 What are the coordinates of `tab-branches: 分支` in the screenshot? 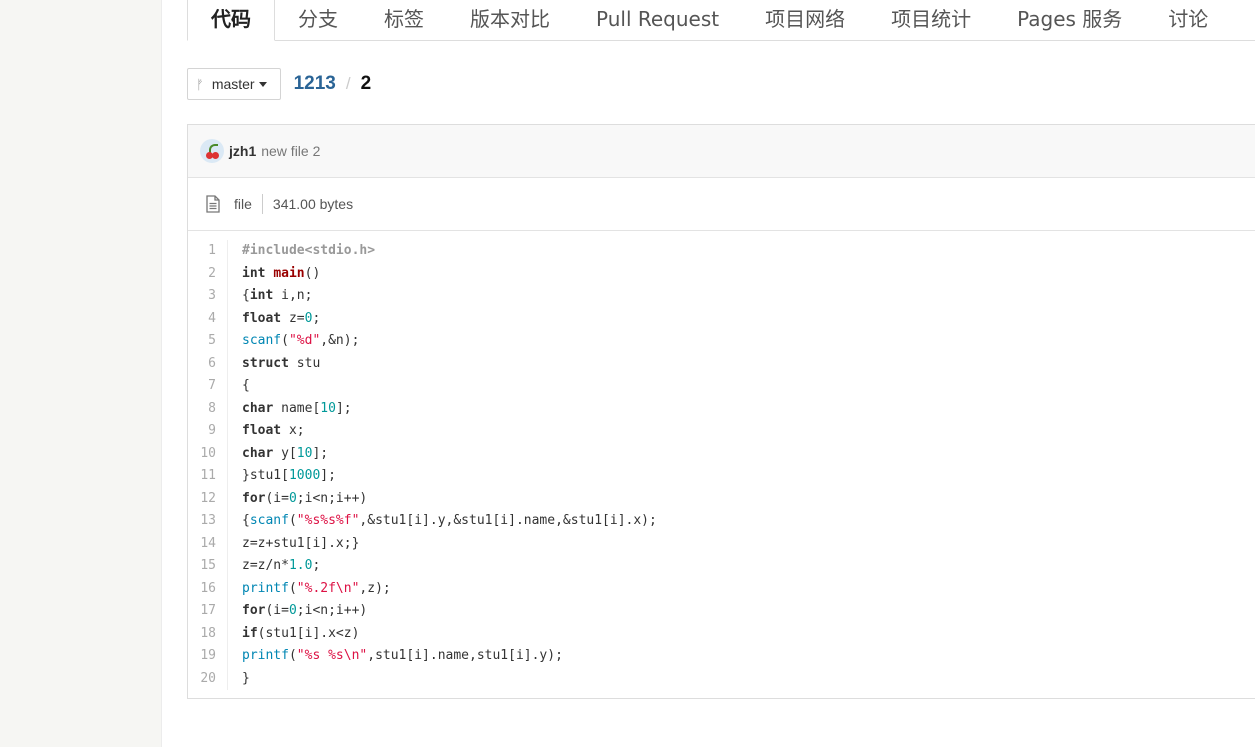 It's located at (318, 20).